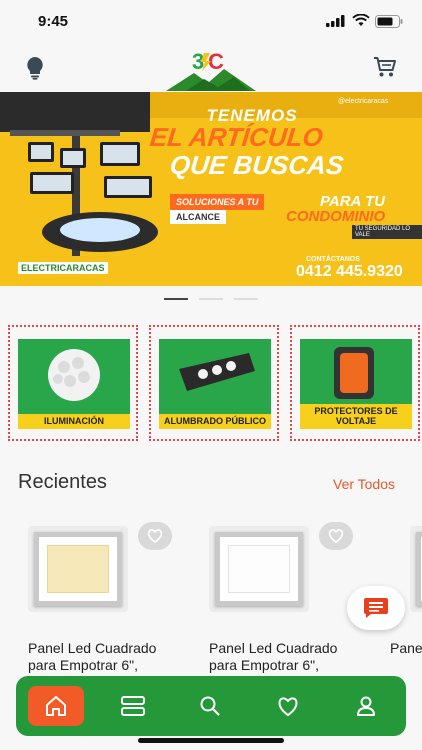 This screenshot has width=422, height=750. Describe the element at coordinates (63, 268) in the screenshot. I see `banner-brand: ELECTRICARACAS` at that location.